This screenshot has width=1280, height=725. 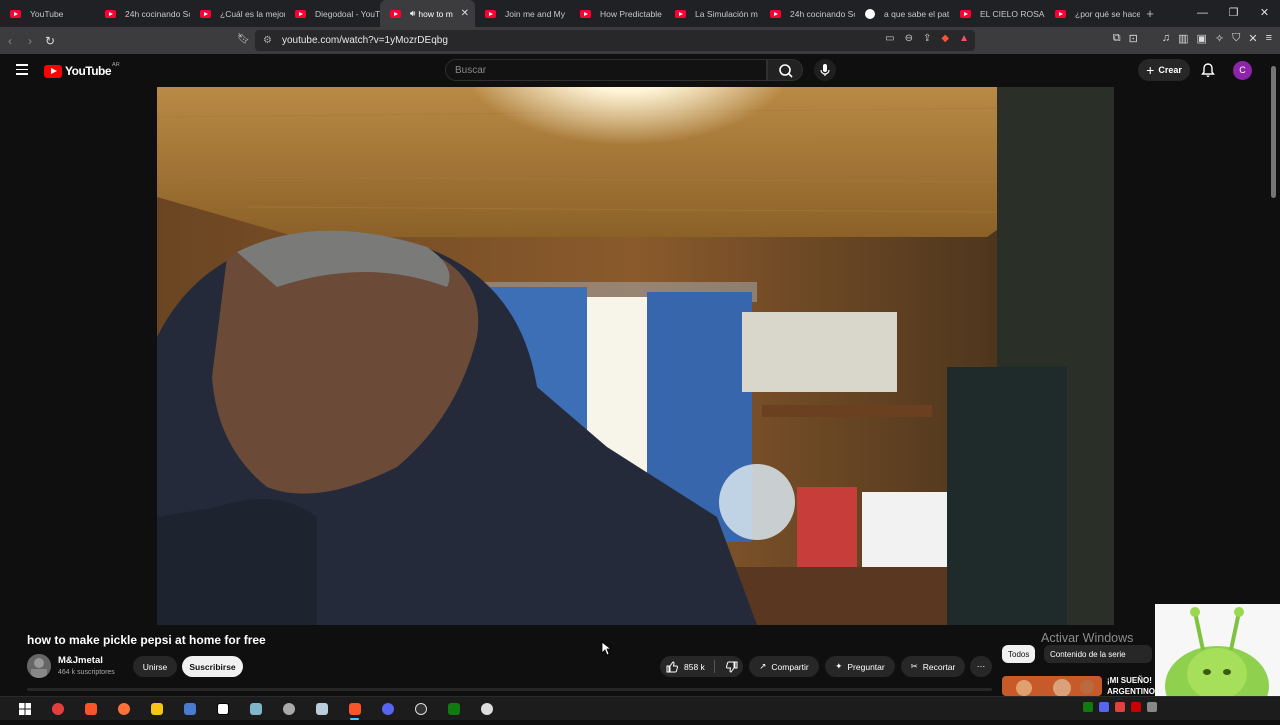 What do you see at coordinates (1273, 132) in the screenshot?
I see `page-scrollbar` at bounding box center [1273, 132].